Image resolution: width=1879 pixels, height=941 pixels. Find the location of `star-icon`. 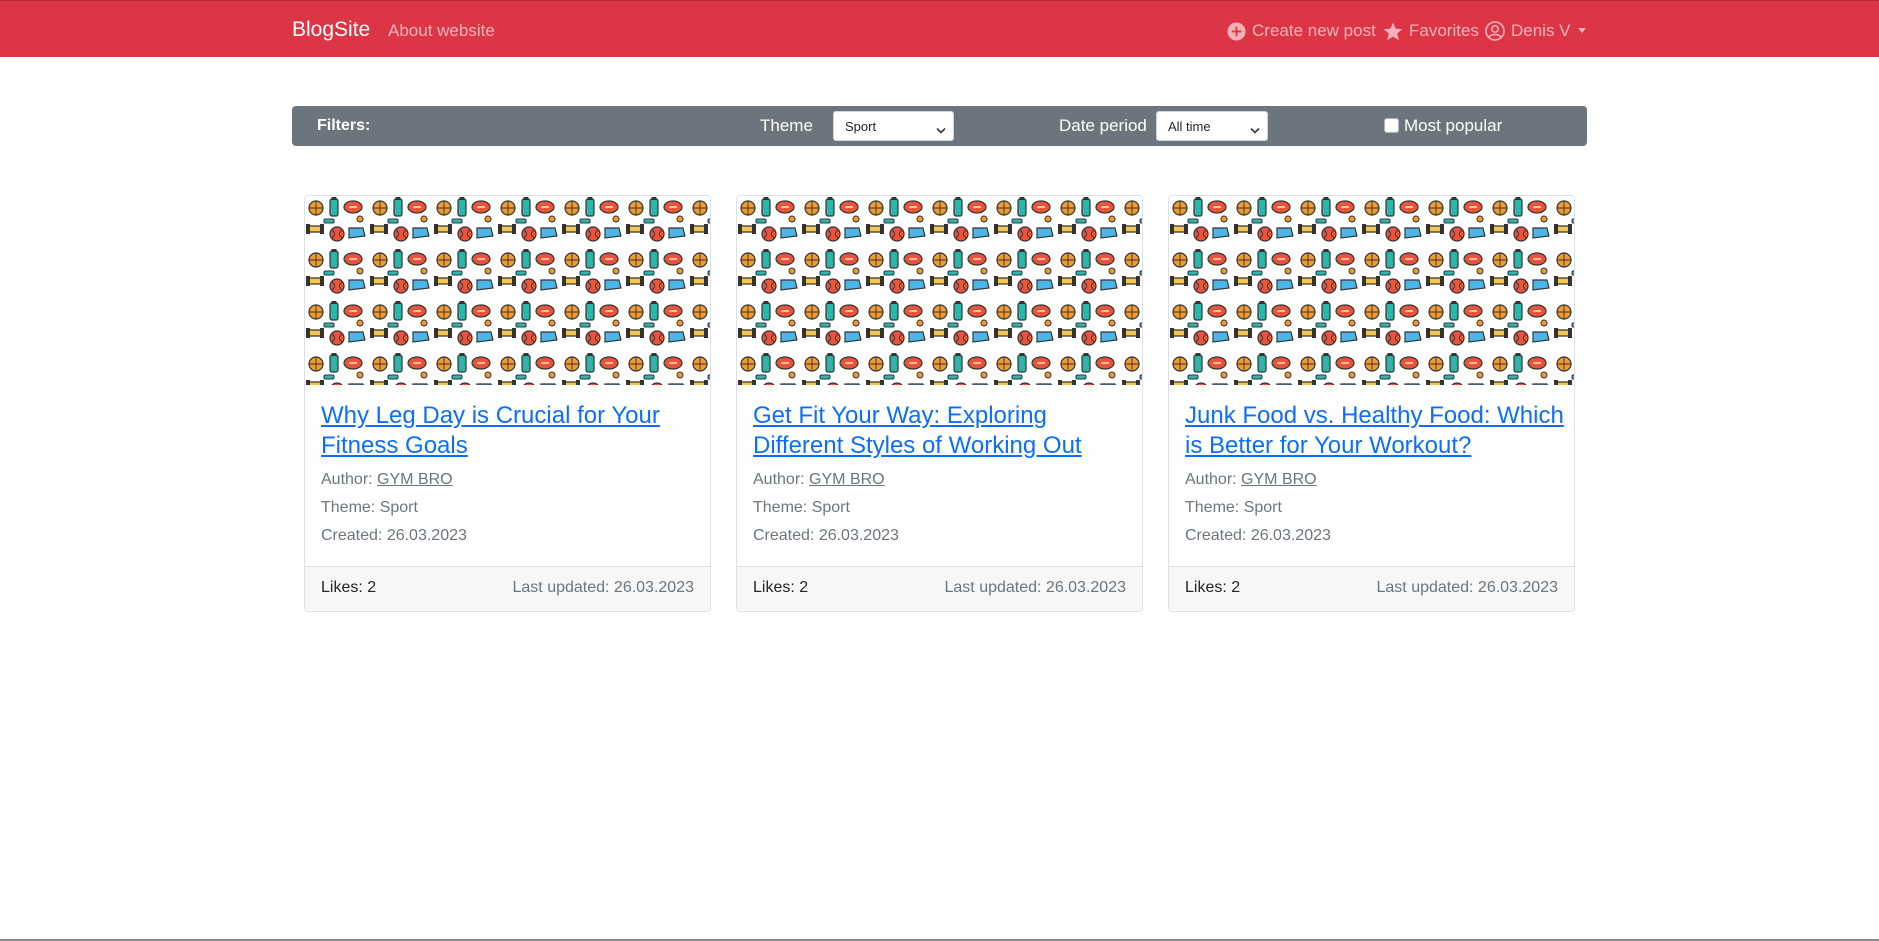

star-icon is located at coordinates (1393, 31).